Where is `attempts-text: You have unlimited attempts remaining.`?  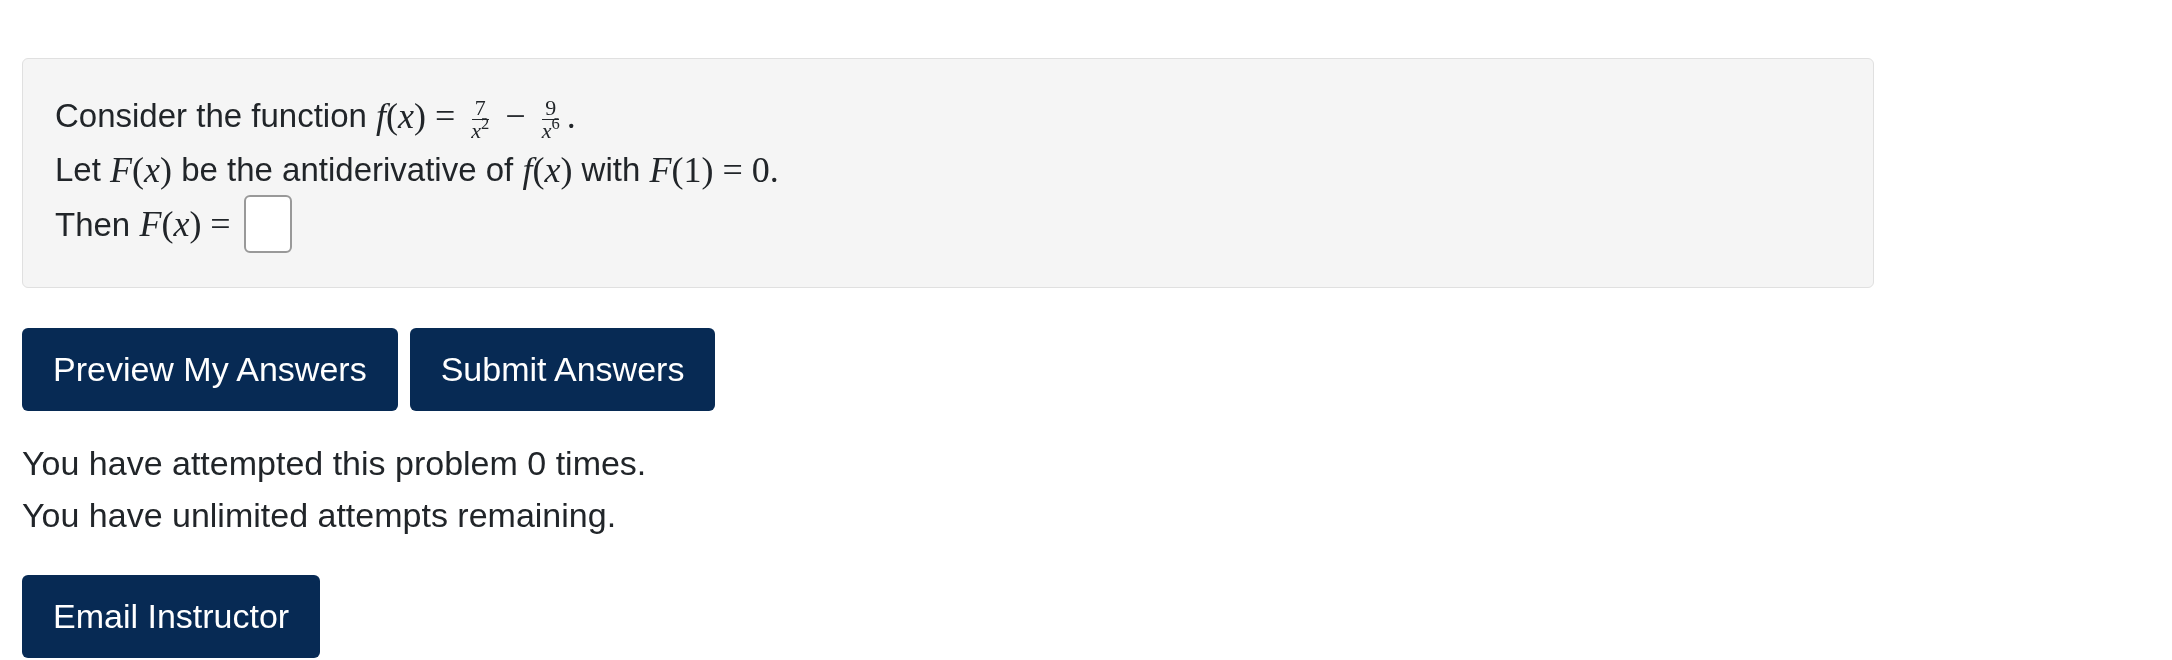 attempts-text: You have unlimited attempts remaining. is located at coordinates (319, 515).